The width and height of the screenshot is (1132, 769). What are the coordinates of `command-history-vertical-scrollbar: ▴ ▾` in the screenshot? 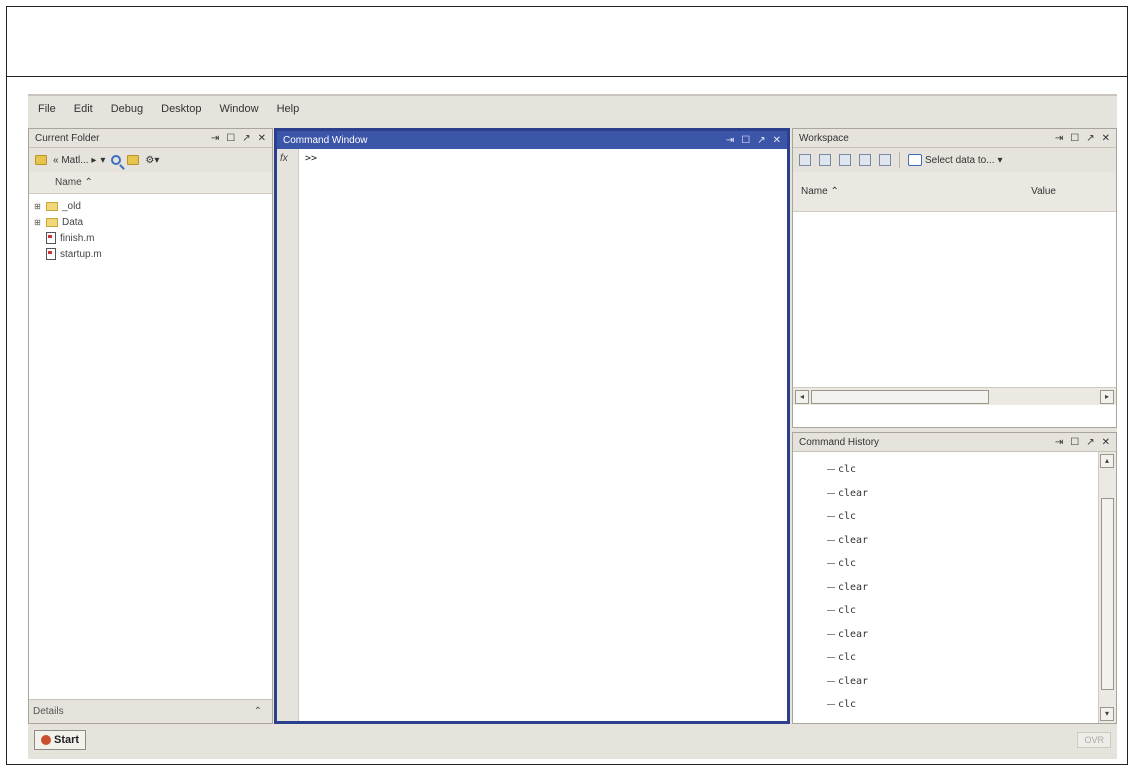 It's located at (1107, 587).